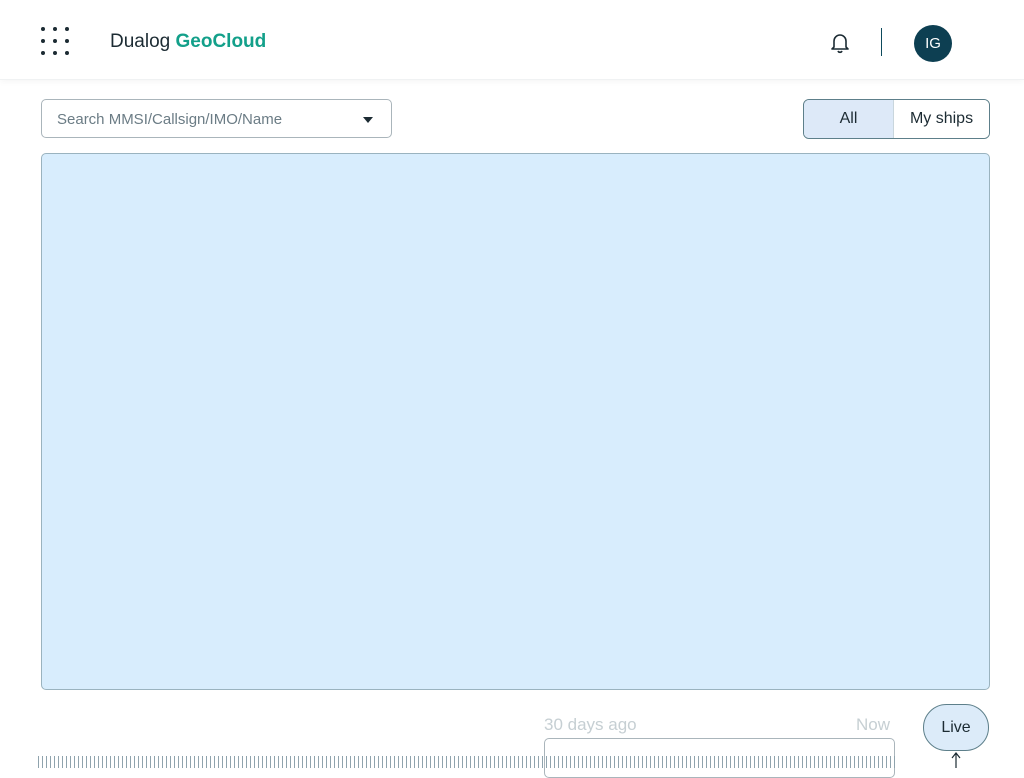  What do you see at coordinates (933, 43) in the screenshot?
I see `user-avatar: IG` at bounding box center [933, 43].